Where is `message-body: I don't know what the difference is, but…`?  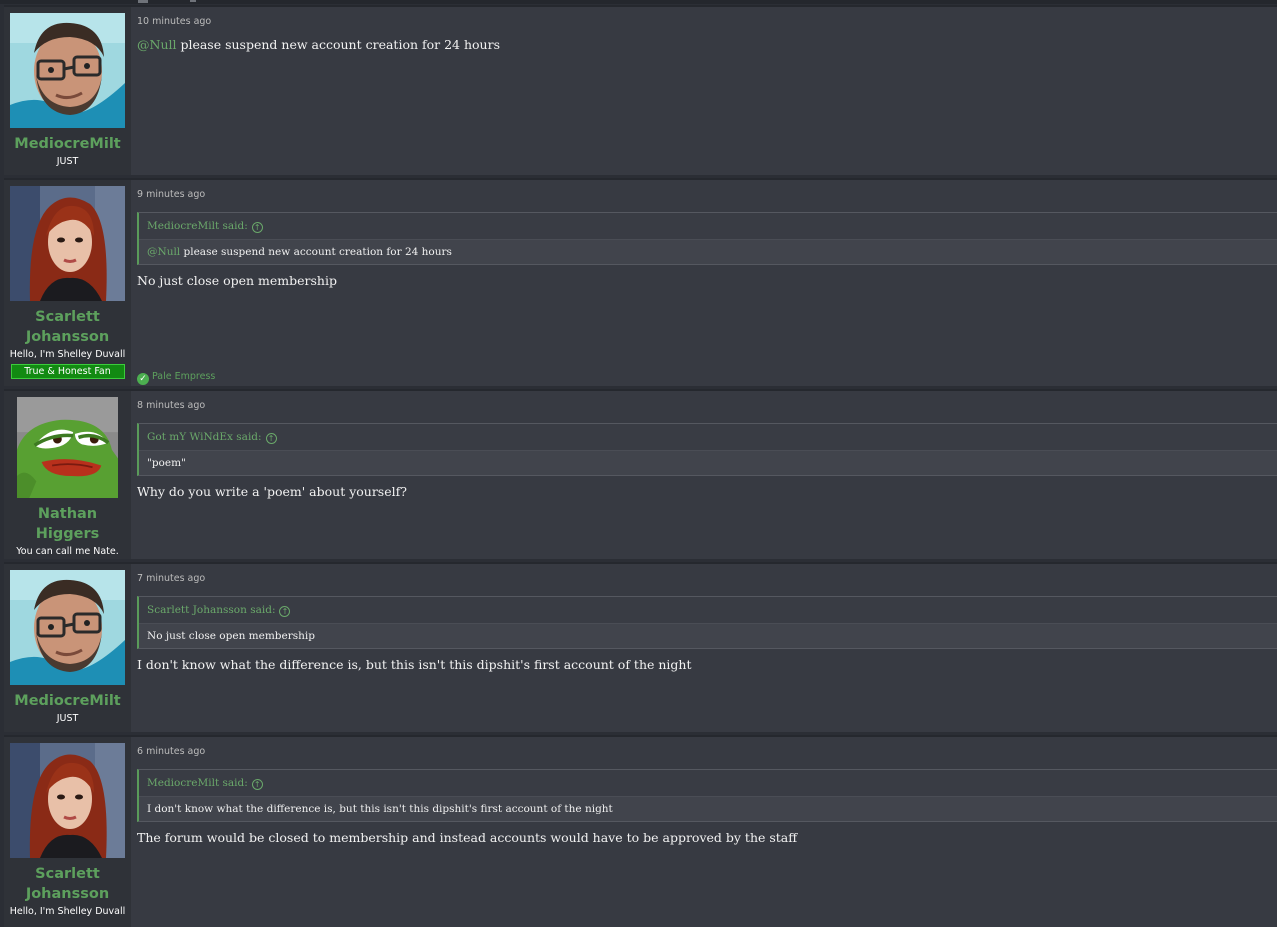
message-body: I don't know what the difference is, but… is located at coordinates (414, 664).